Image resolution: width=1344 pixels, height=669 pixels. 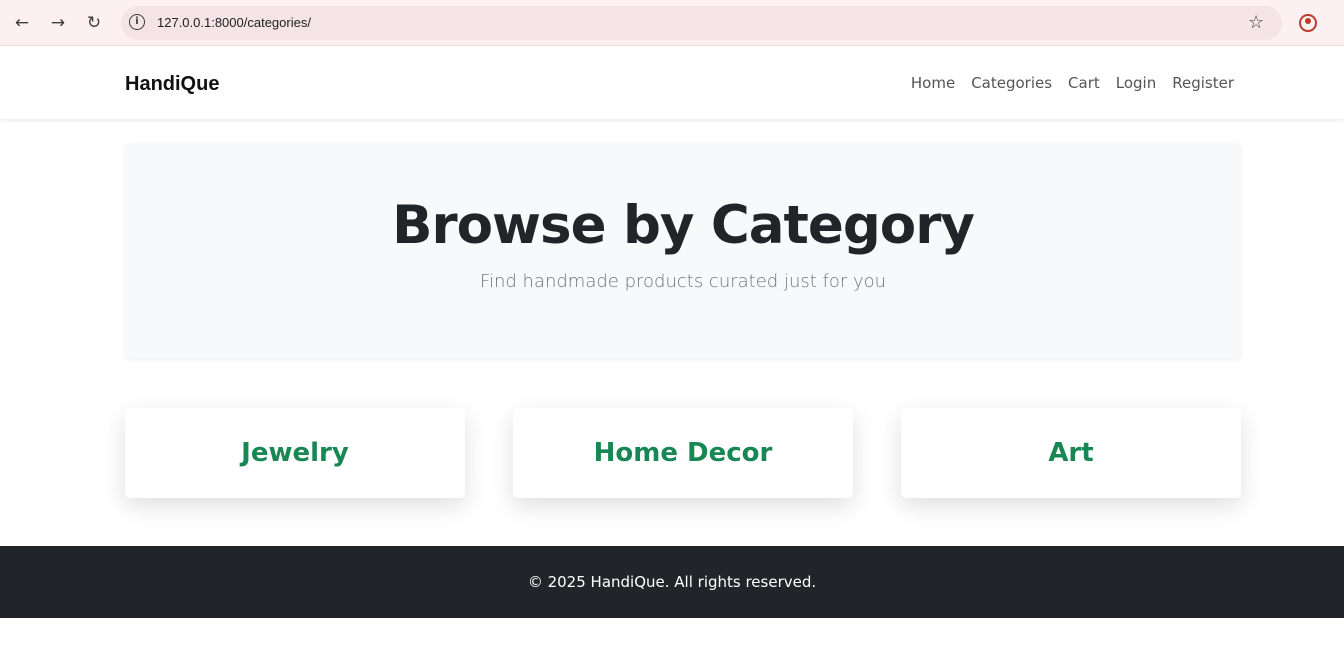 What do you see at coordinates (933, 83) in the screenshot?
I see `nav-link-home: Home` at bounding box center [933, 83].